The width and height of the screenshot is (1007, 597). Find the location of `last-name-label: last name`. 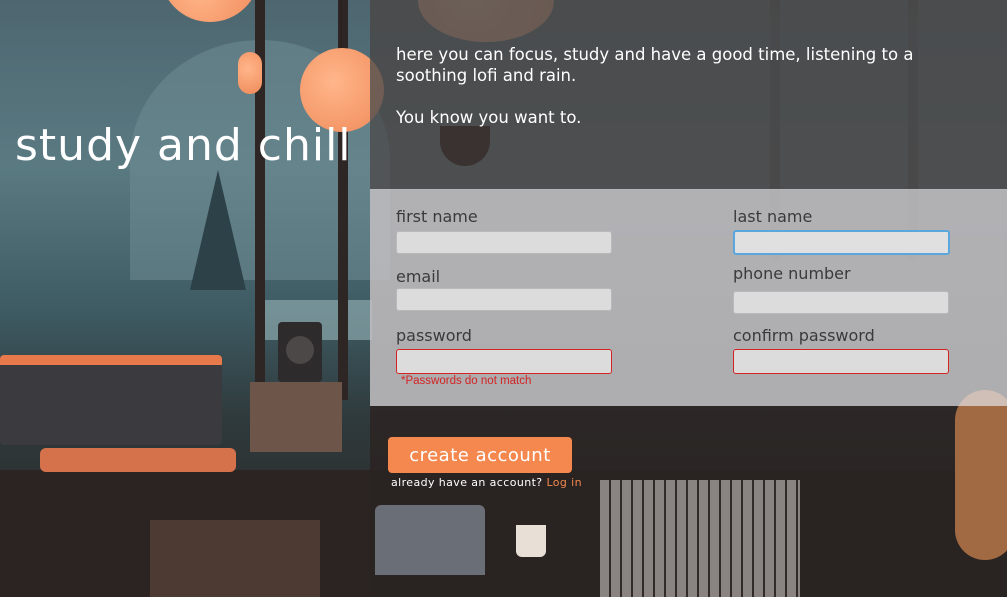

last-name-label: last name is located at coordinates (773, 216).